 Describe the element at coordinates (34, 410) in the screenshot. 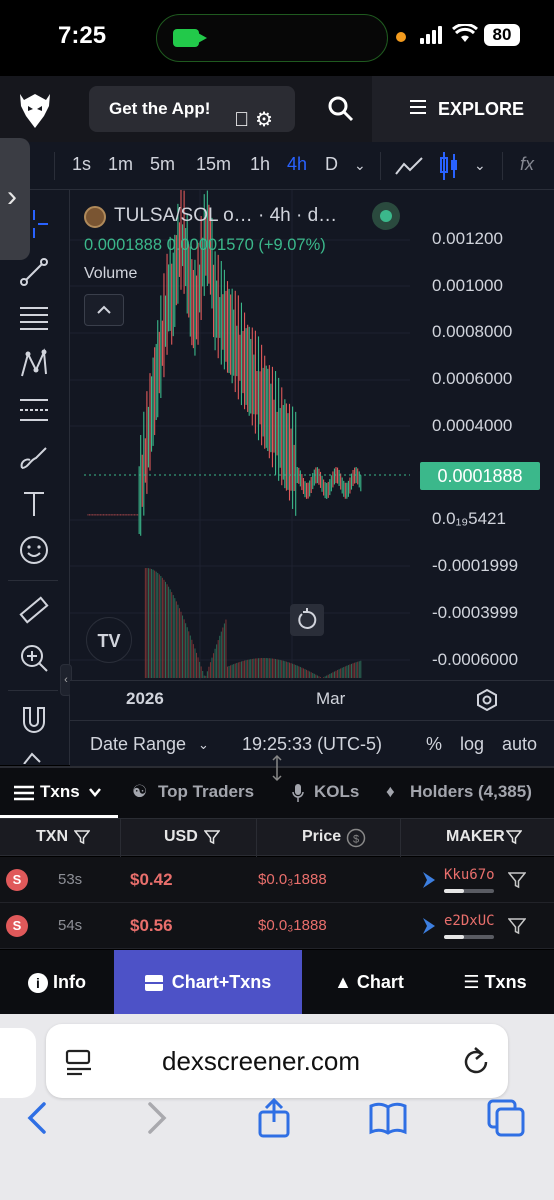

I see `prediction-icon` at that location.